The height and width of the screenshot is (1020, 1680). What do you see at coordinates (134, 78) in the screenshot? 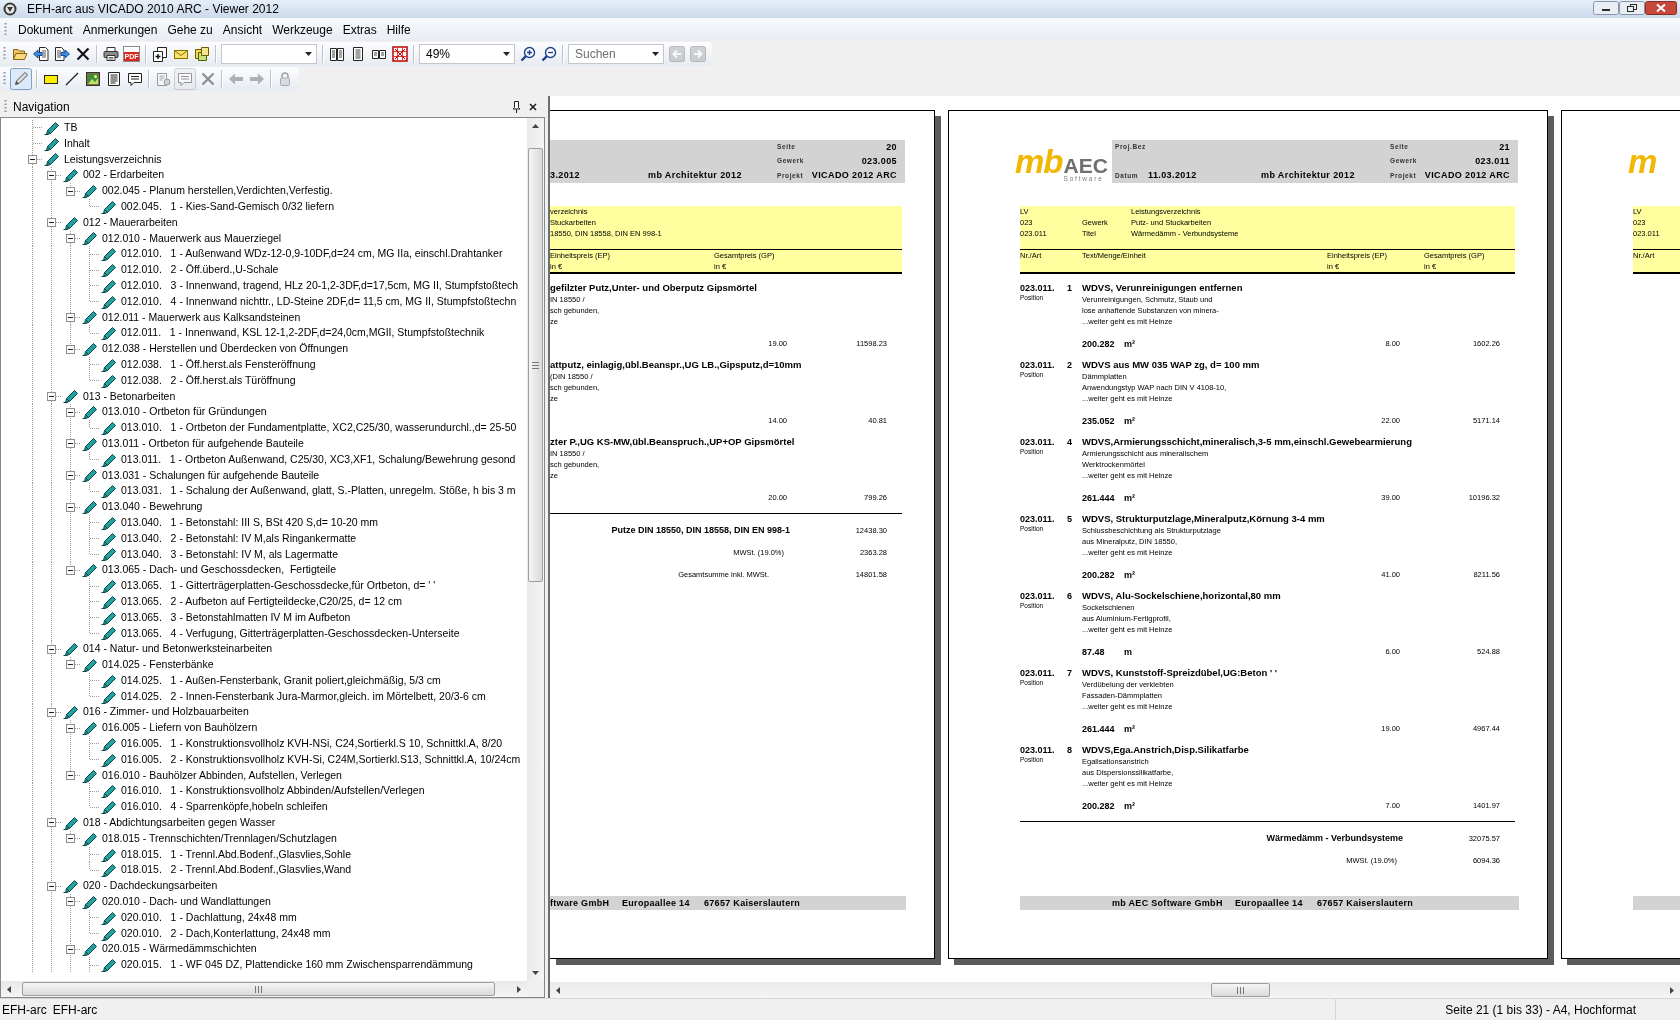
I see `speech-bubble-icon` at bounding box center [134, 78].